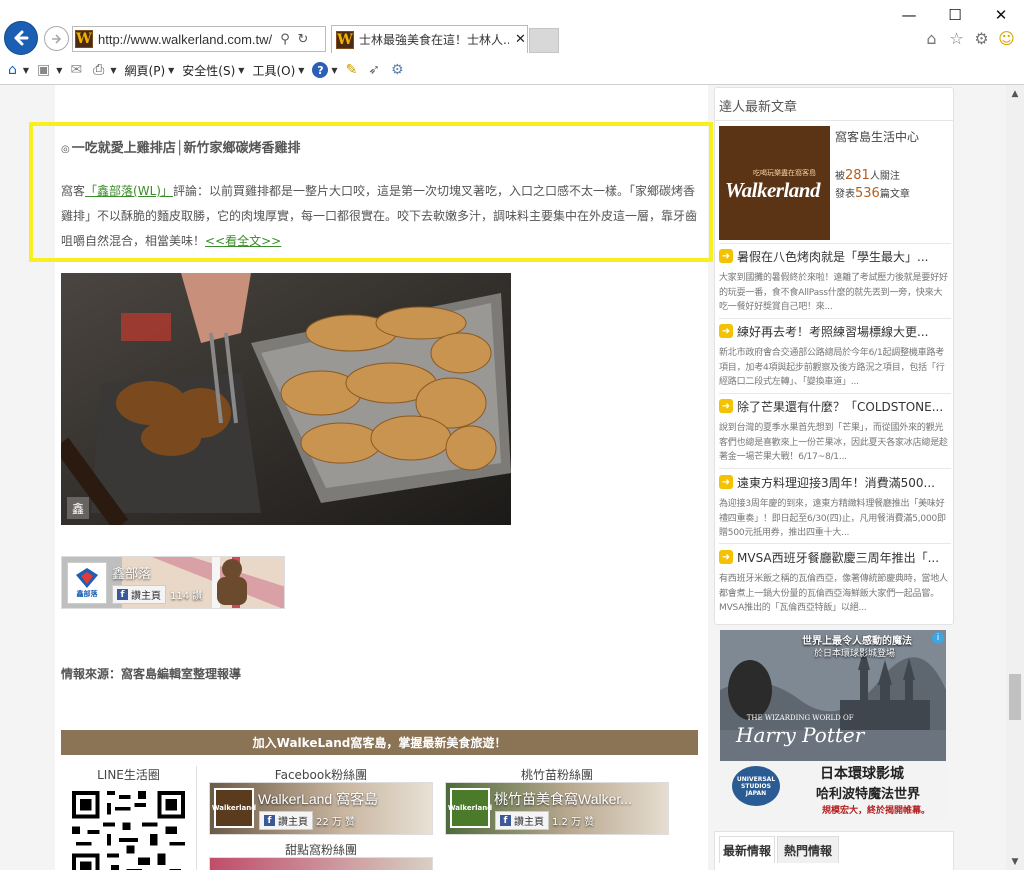 This screenshot has width=1024, height=870. Describe the element at coordinates (131, 572) in the screenshot. I see `fb-page-name: 鑫部落` at that location.